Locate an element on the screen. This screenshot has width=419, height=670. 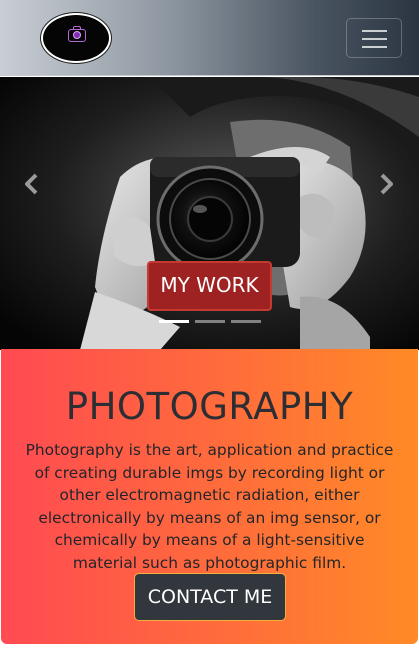
carousel-prev-button is located at coordinates (32, 184).